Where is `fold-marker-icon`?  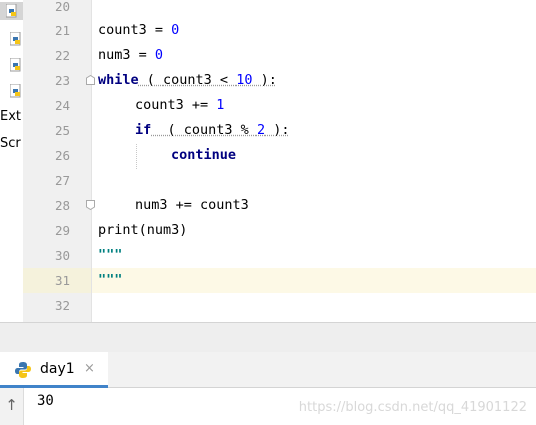 fold-marker-icon is located at coordinates (90, 80).